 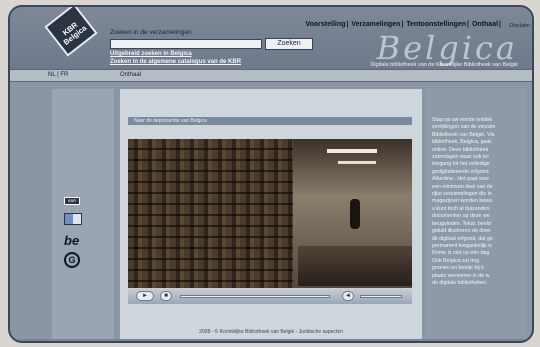 What do you see at coordinates (462, 201) in the screenshot?
I see `intro-text-line: magazijnen worden bewa` at bounding box center [462, 201].